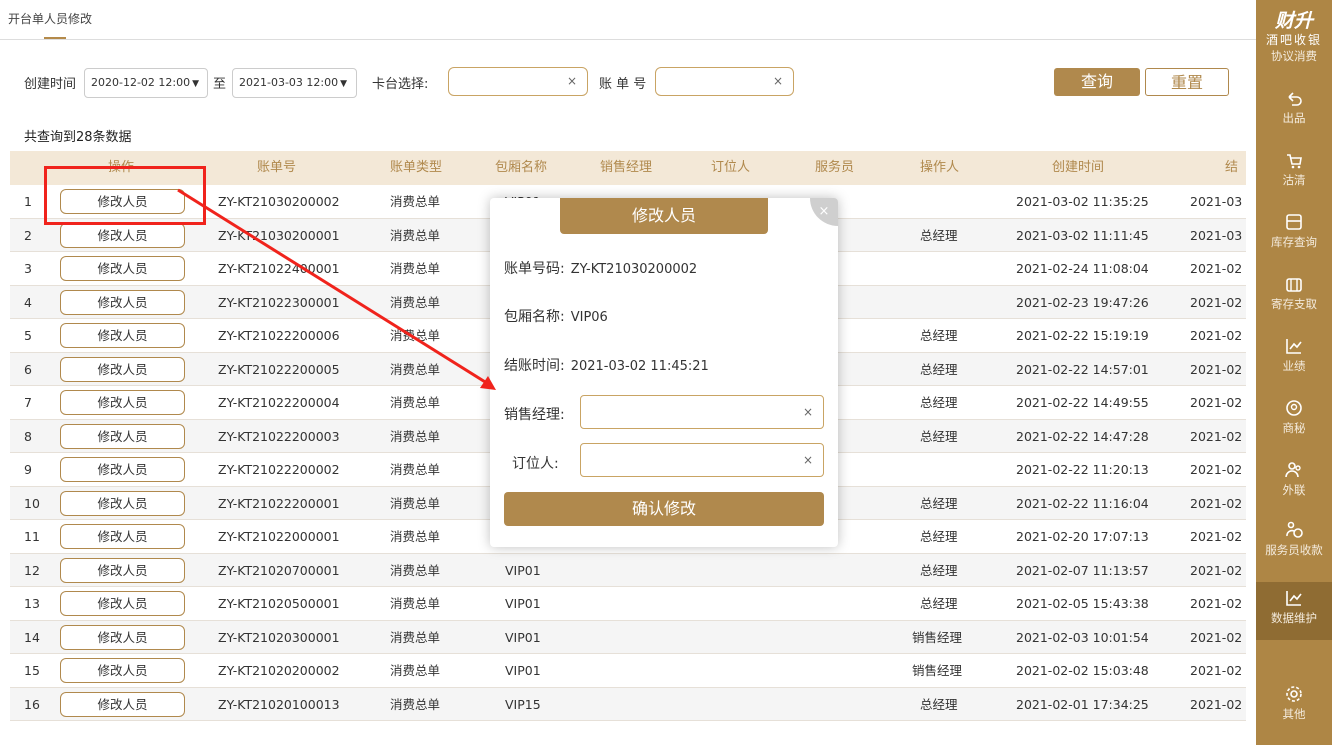  I want to click on annotation-arrow-head, so click(488, 383).